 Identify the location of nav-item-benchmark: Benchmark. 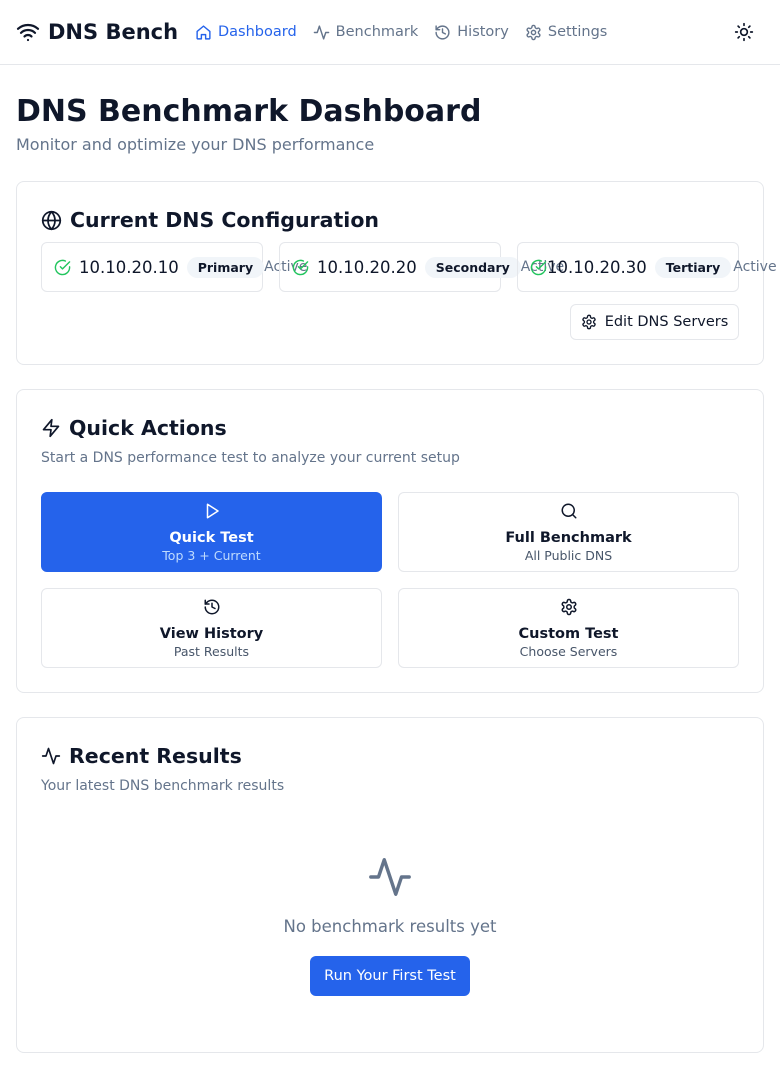
(366, 32).